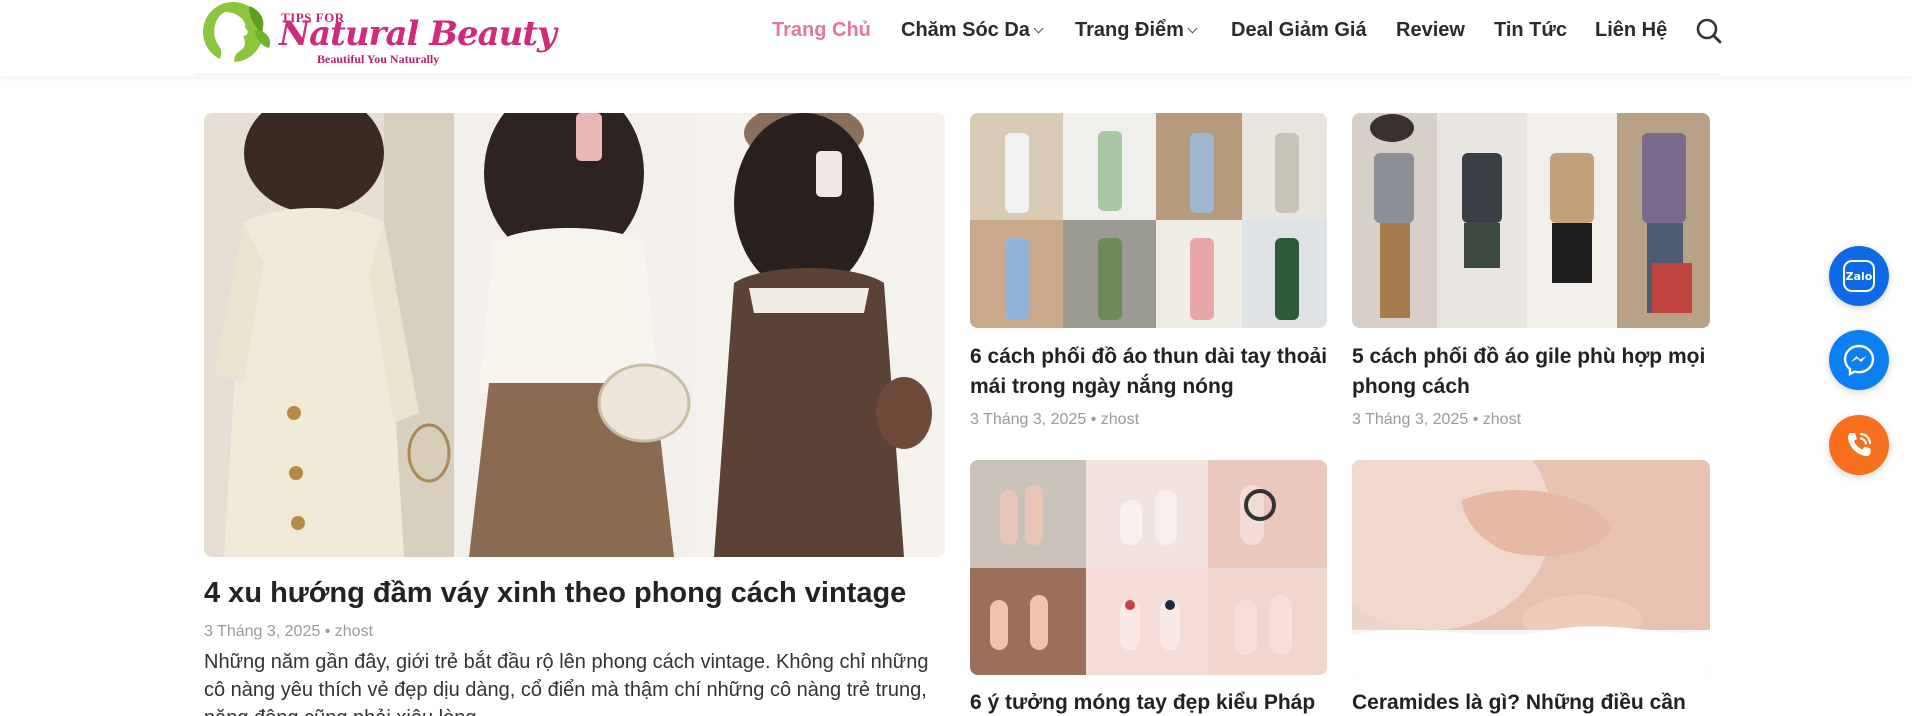 The image size is (1912, 716). Describe the element at coordinates (957, 74) in the screenshot. I see `header-divider` at that location.